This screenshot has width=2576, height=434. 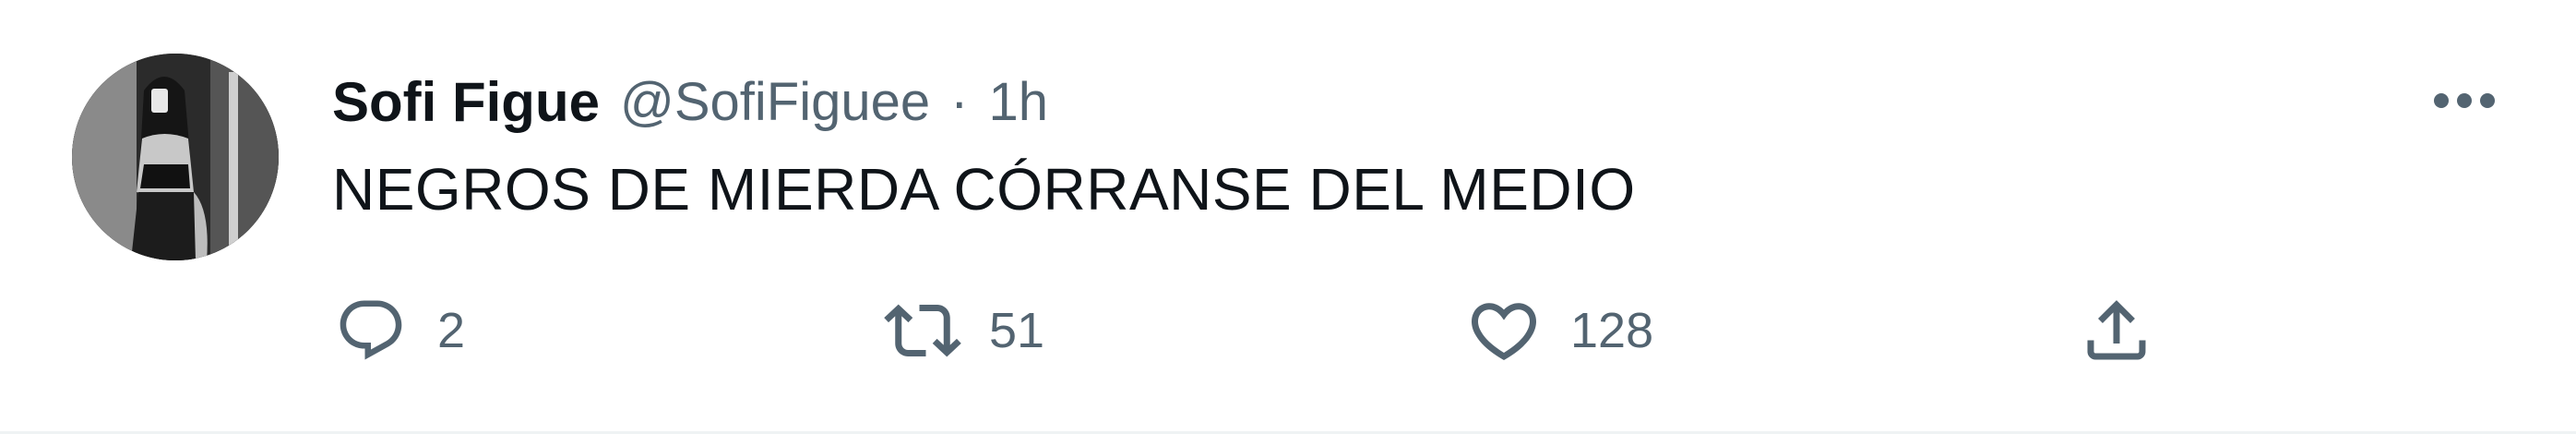 I want to click on user-handle: @SofiFiguee, so click(x=775, y=102).